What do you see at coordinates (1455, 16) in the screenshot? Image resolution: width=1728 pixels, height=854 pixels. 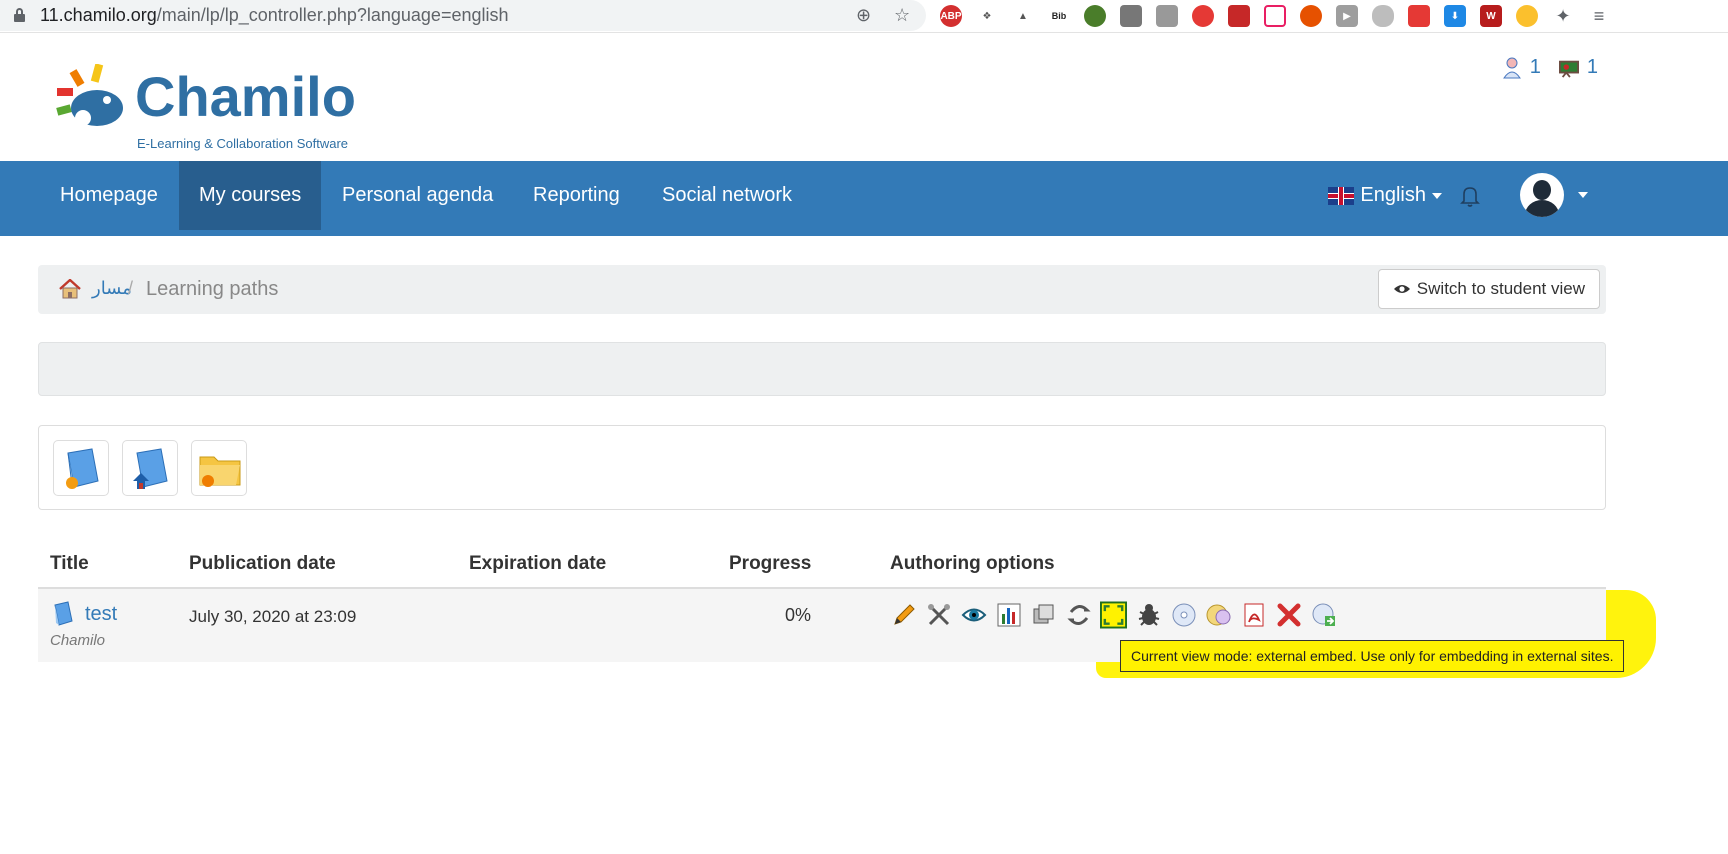 I see `download-icon: ⬇` at bounding box center [1455, 16].